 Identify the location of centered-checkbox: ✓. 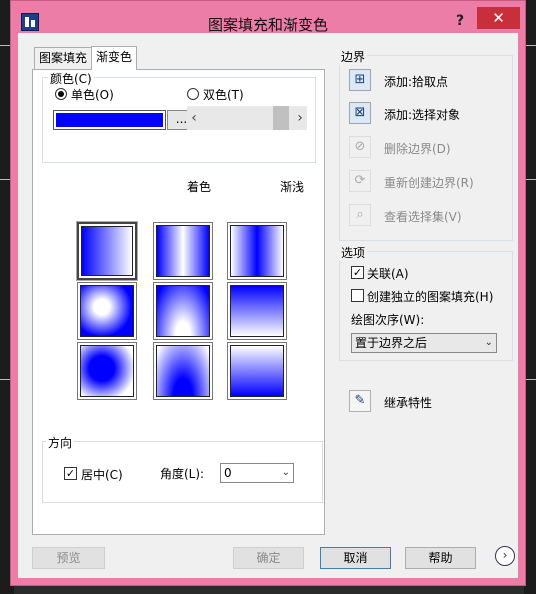
(70, 473).